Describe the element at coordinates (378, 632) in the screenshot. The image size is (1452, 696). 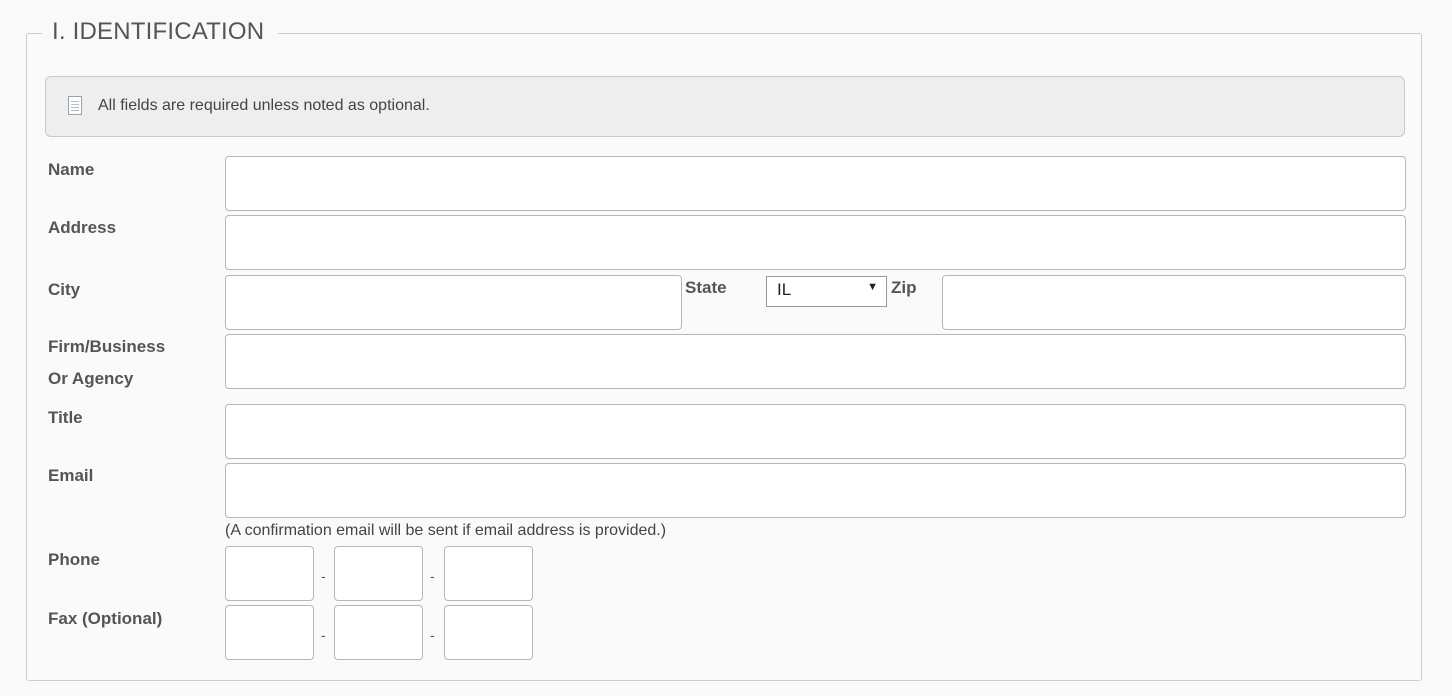
I see `fax-prefix-input` at that location.